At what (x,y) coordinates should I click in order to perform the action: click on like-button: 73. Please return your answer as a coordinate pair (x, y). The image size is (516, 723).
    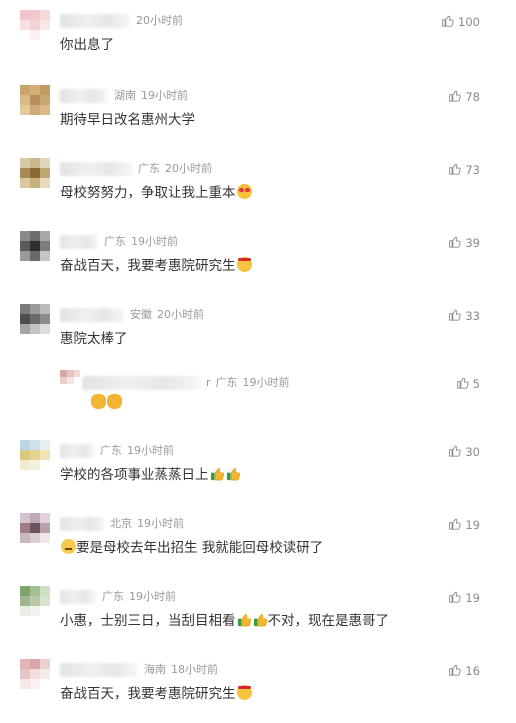
    Looking at the image, I should click on (464, 170).